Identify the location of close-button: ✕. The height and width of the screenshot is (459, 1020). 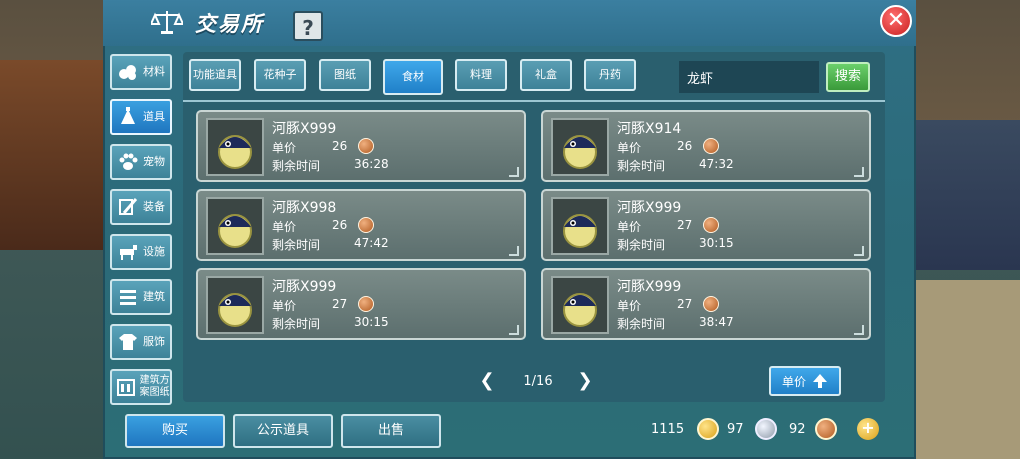
(896, 21).